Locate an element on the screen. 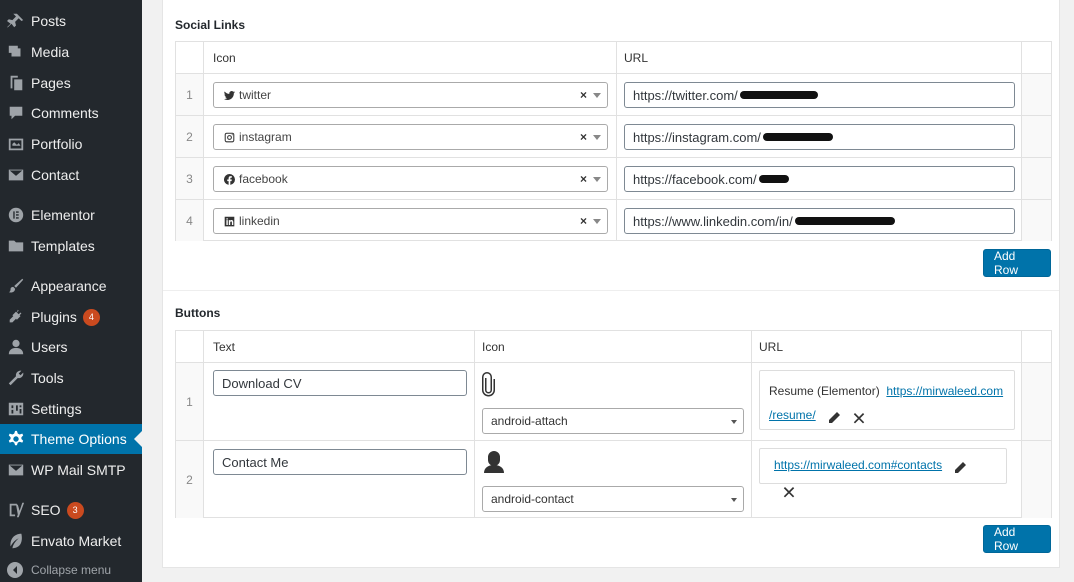  linkedin-icon is located at coordinates (229, 221).